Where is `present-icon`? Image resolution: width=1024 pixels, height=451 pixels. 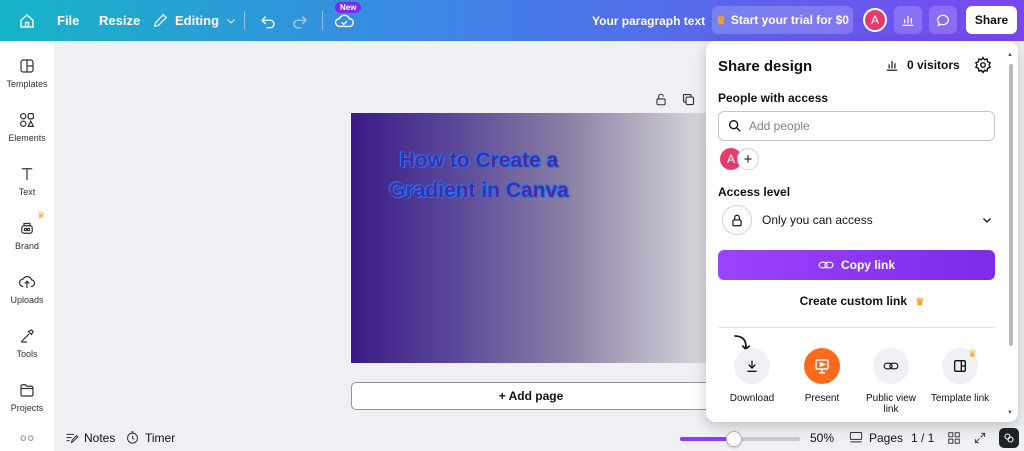
present-icon is located at coordinates (822, 366).